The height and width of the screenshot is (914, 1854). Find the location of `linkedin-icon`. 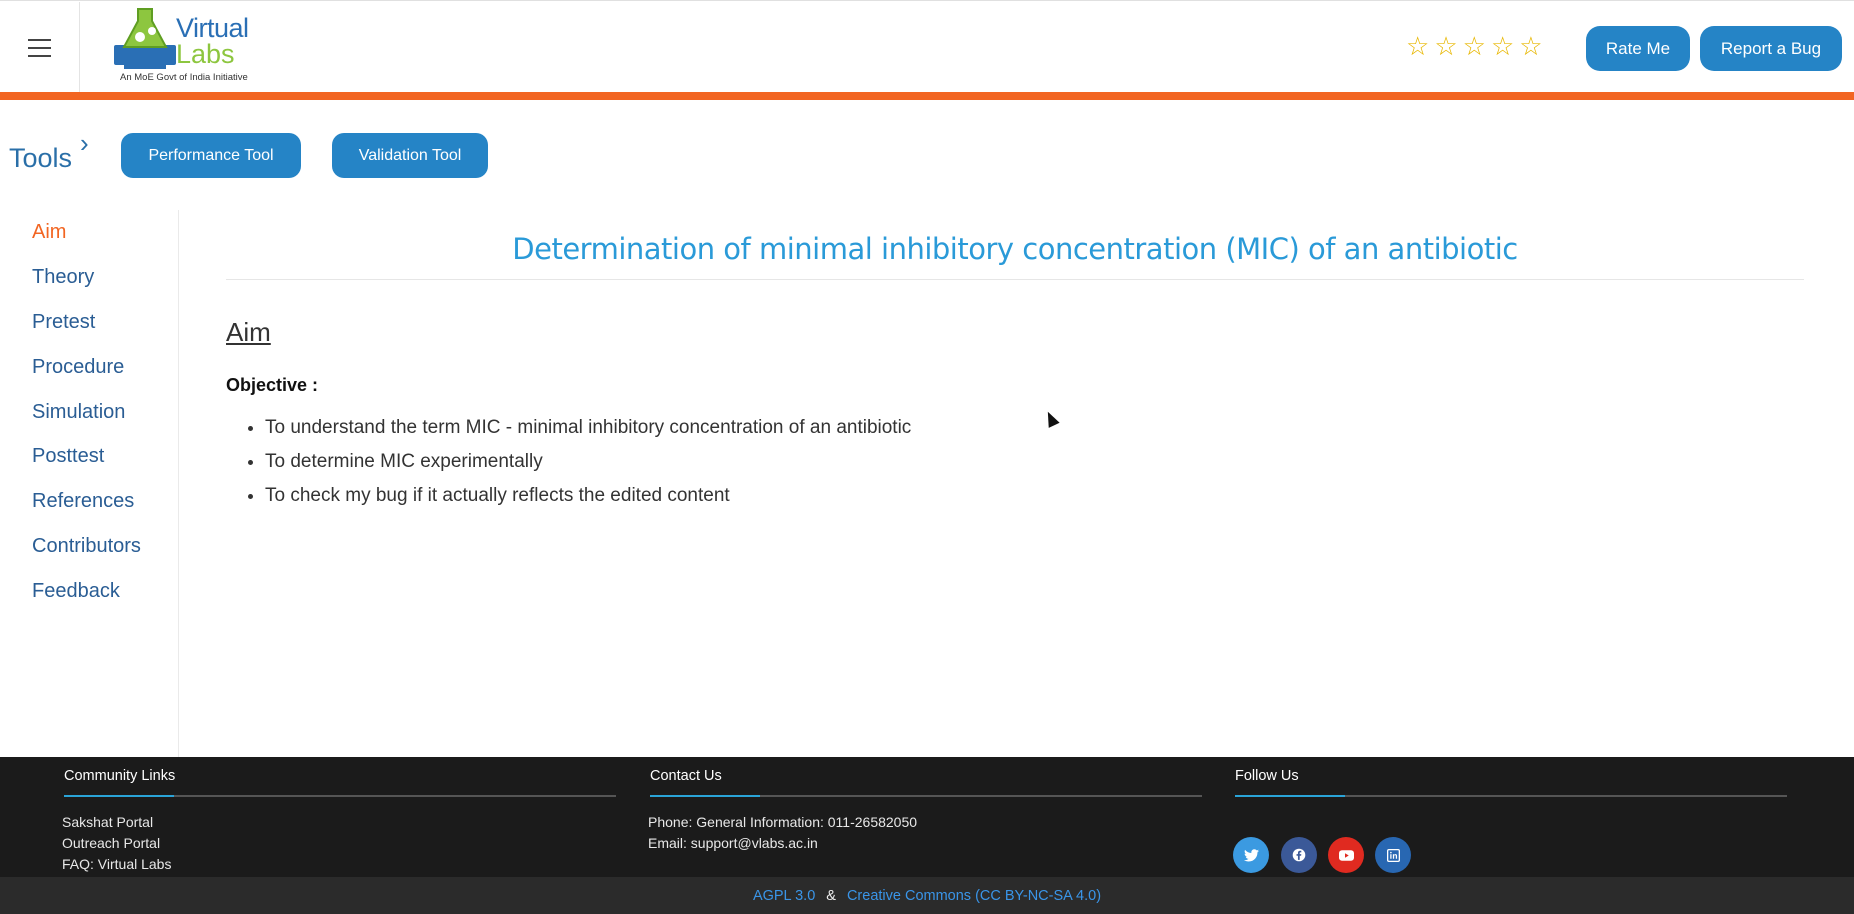

linkedin-icon is located at coordinates (1393, 855).